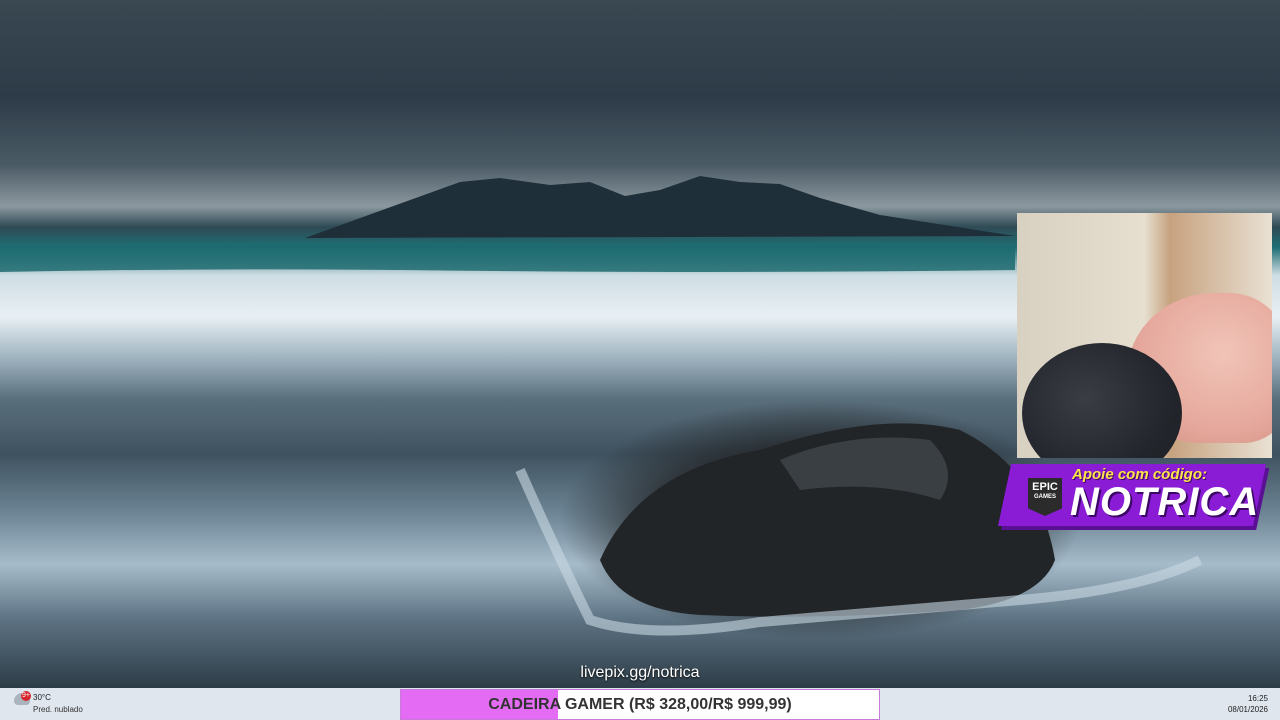 This screenshot has width=1280, height=720. Describe the element at coordinates (1144, 335) in the screenshot. I see `webcam-feed` at that location.